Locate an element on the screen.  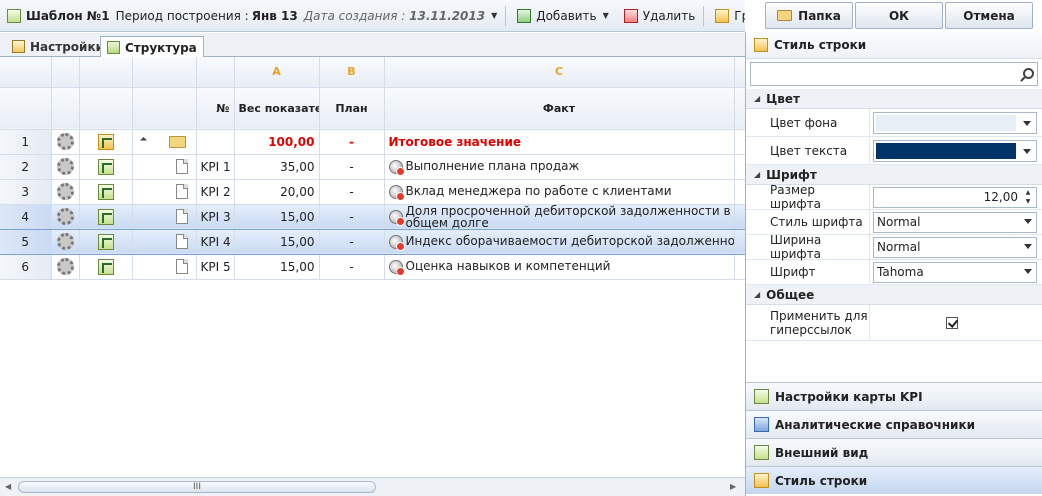
hierarchy-icon is located at coordinates (105, 141).